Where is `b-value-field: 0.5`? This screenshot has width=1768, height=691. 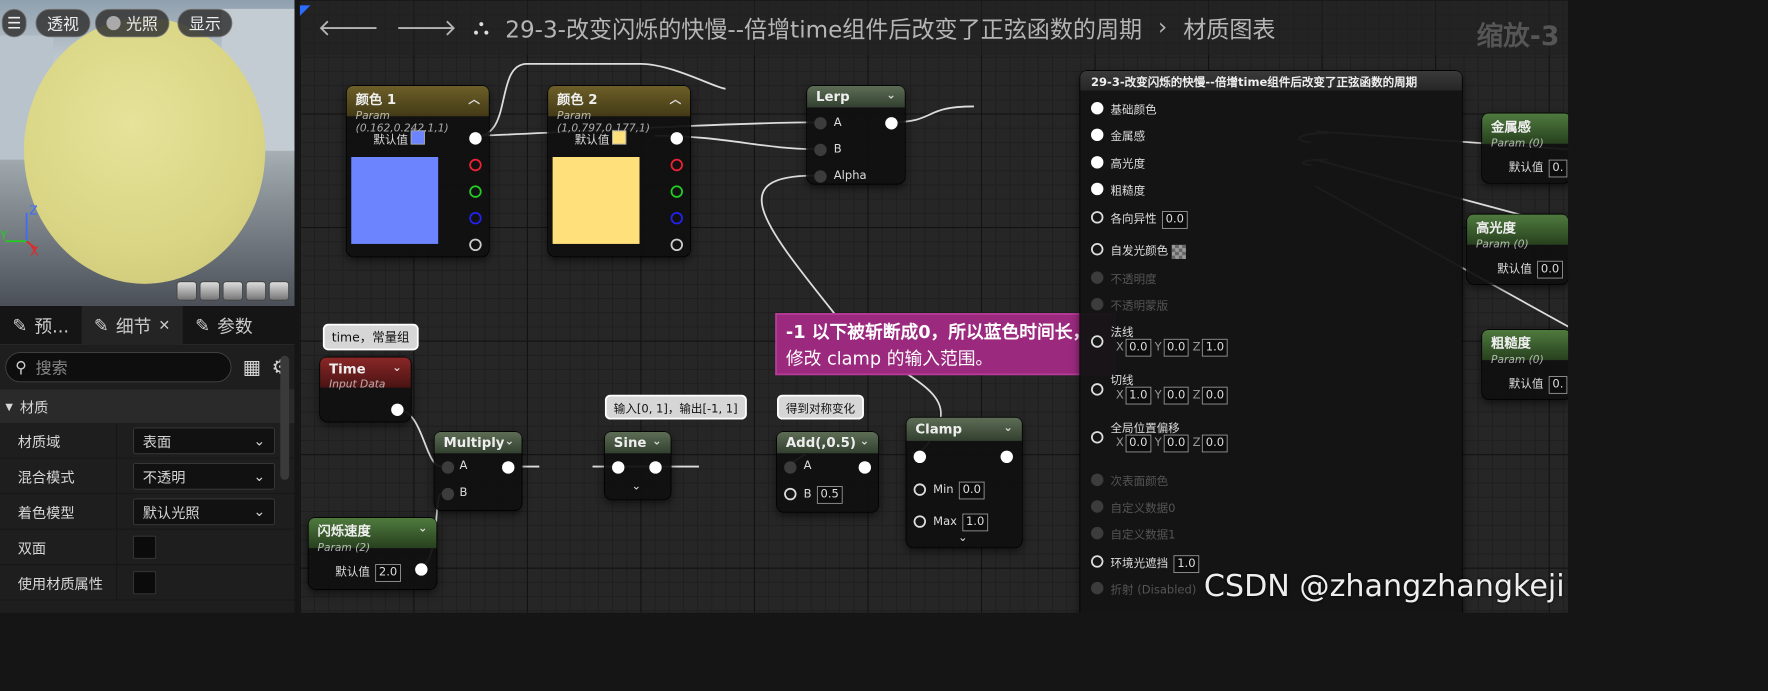
b-value-field: 0.5 is located at coordinates (829, 495).